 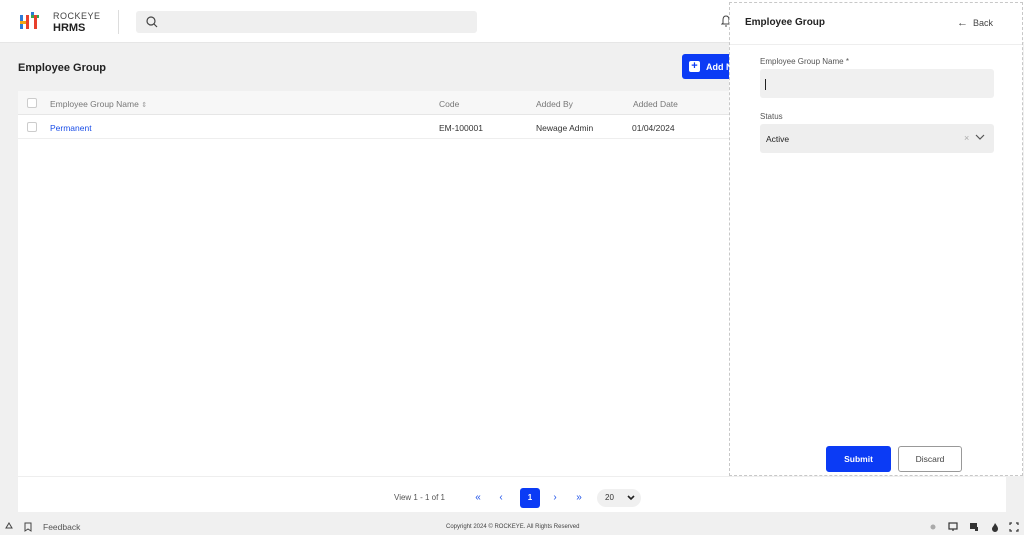 I want to click on first-page-icon: «, so click(x=478, y=498).